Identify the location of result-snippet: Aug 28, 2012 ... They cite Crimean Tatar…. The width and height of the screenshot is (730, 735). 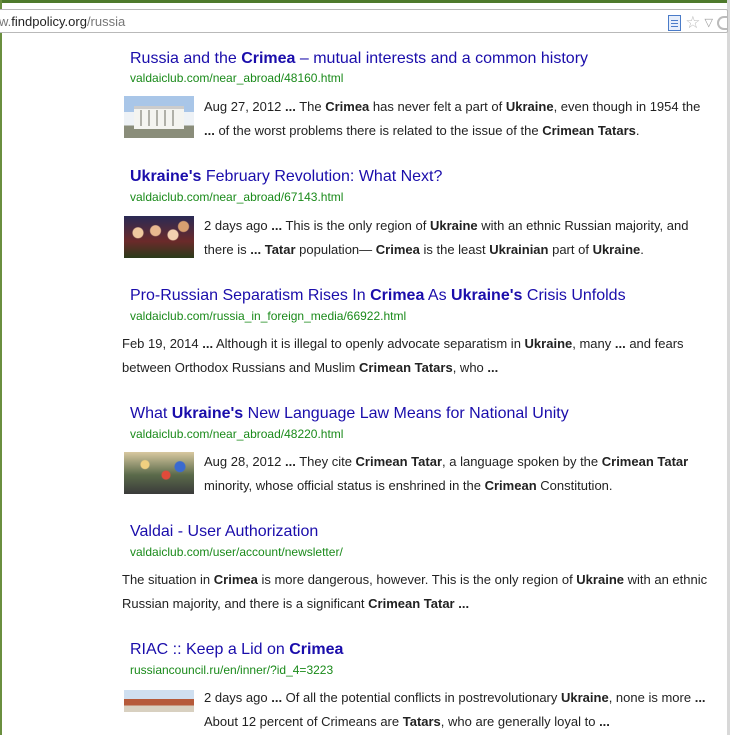
(446, 474).